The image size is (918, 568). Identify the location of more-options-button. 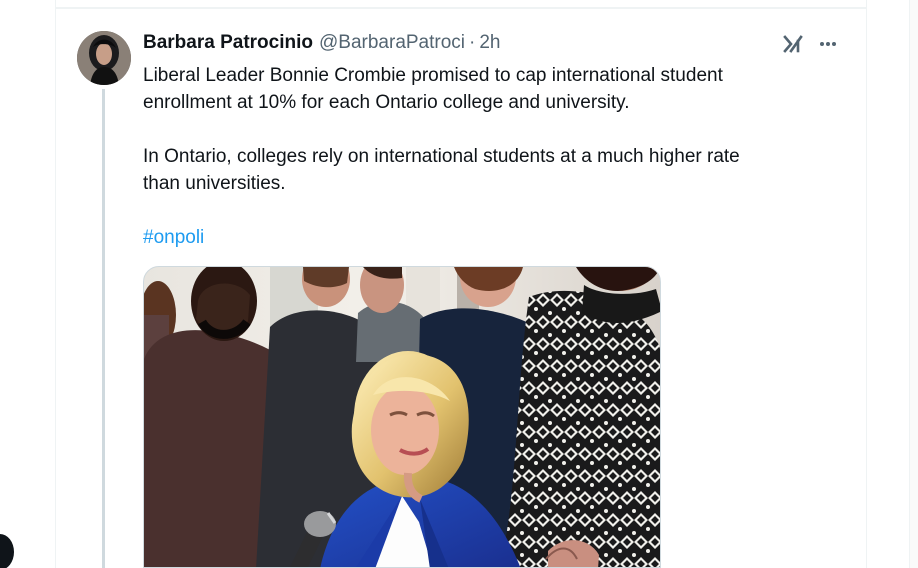
(828, 44).